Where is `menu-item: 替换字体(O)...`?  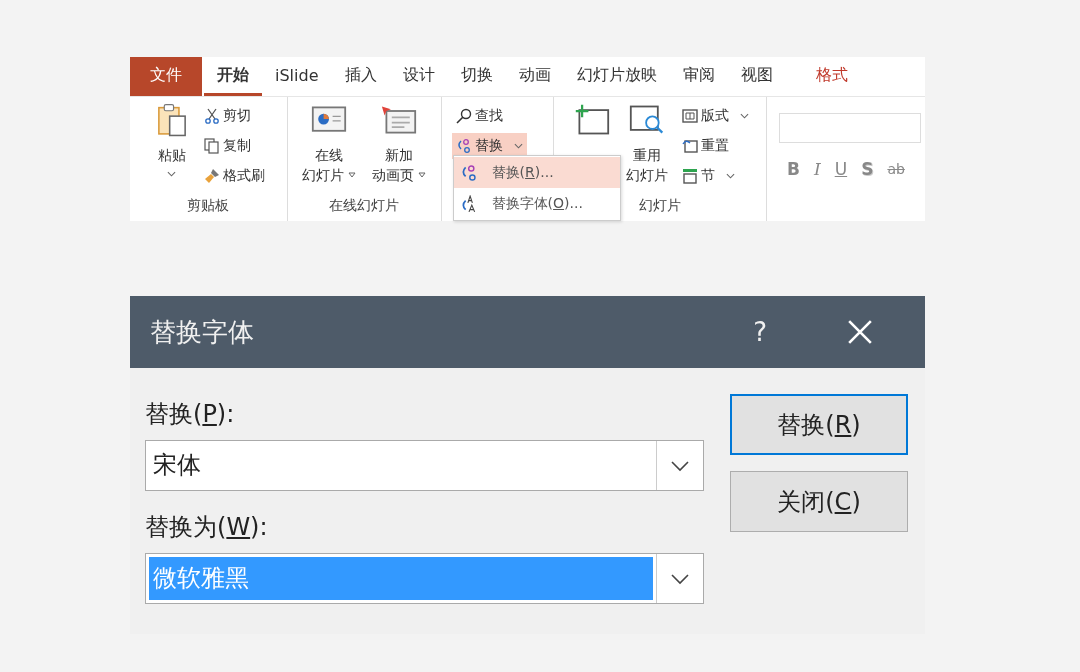
menu-item: 替换字体(O)... is located at coordinates (536, 203).